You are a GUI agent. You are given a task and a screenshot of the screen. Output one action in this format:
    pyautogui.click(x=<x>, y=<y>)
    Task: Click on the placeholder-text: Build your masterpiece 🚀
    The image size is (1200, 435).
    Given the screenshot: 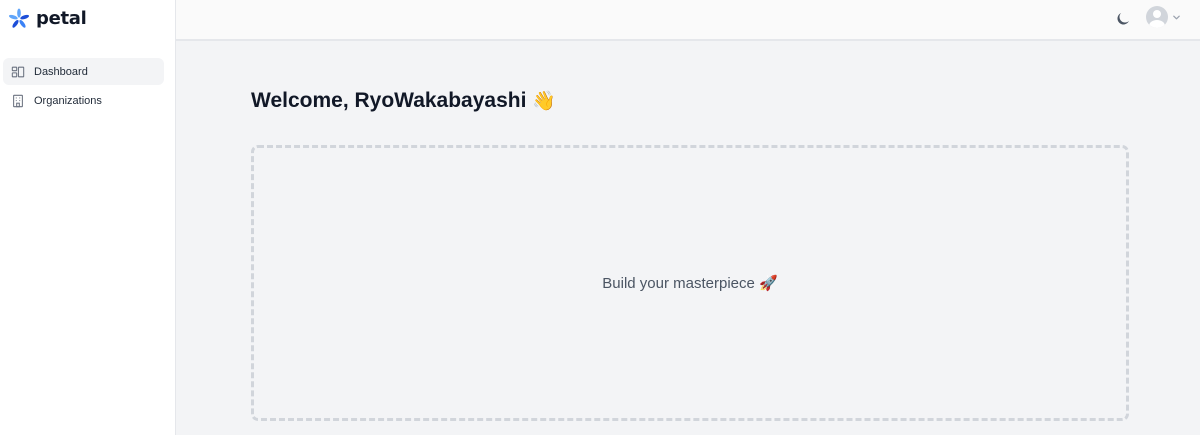 What is the action you would take?
    pyautogui.click(x=690, y=283)
    